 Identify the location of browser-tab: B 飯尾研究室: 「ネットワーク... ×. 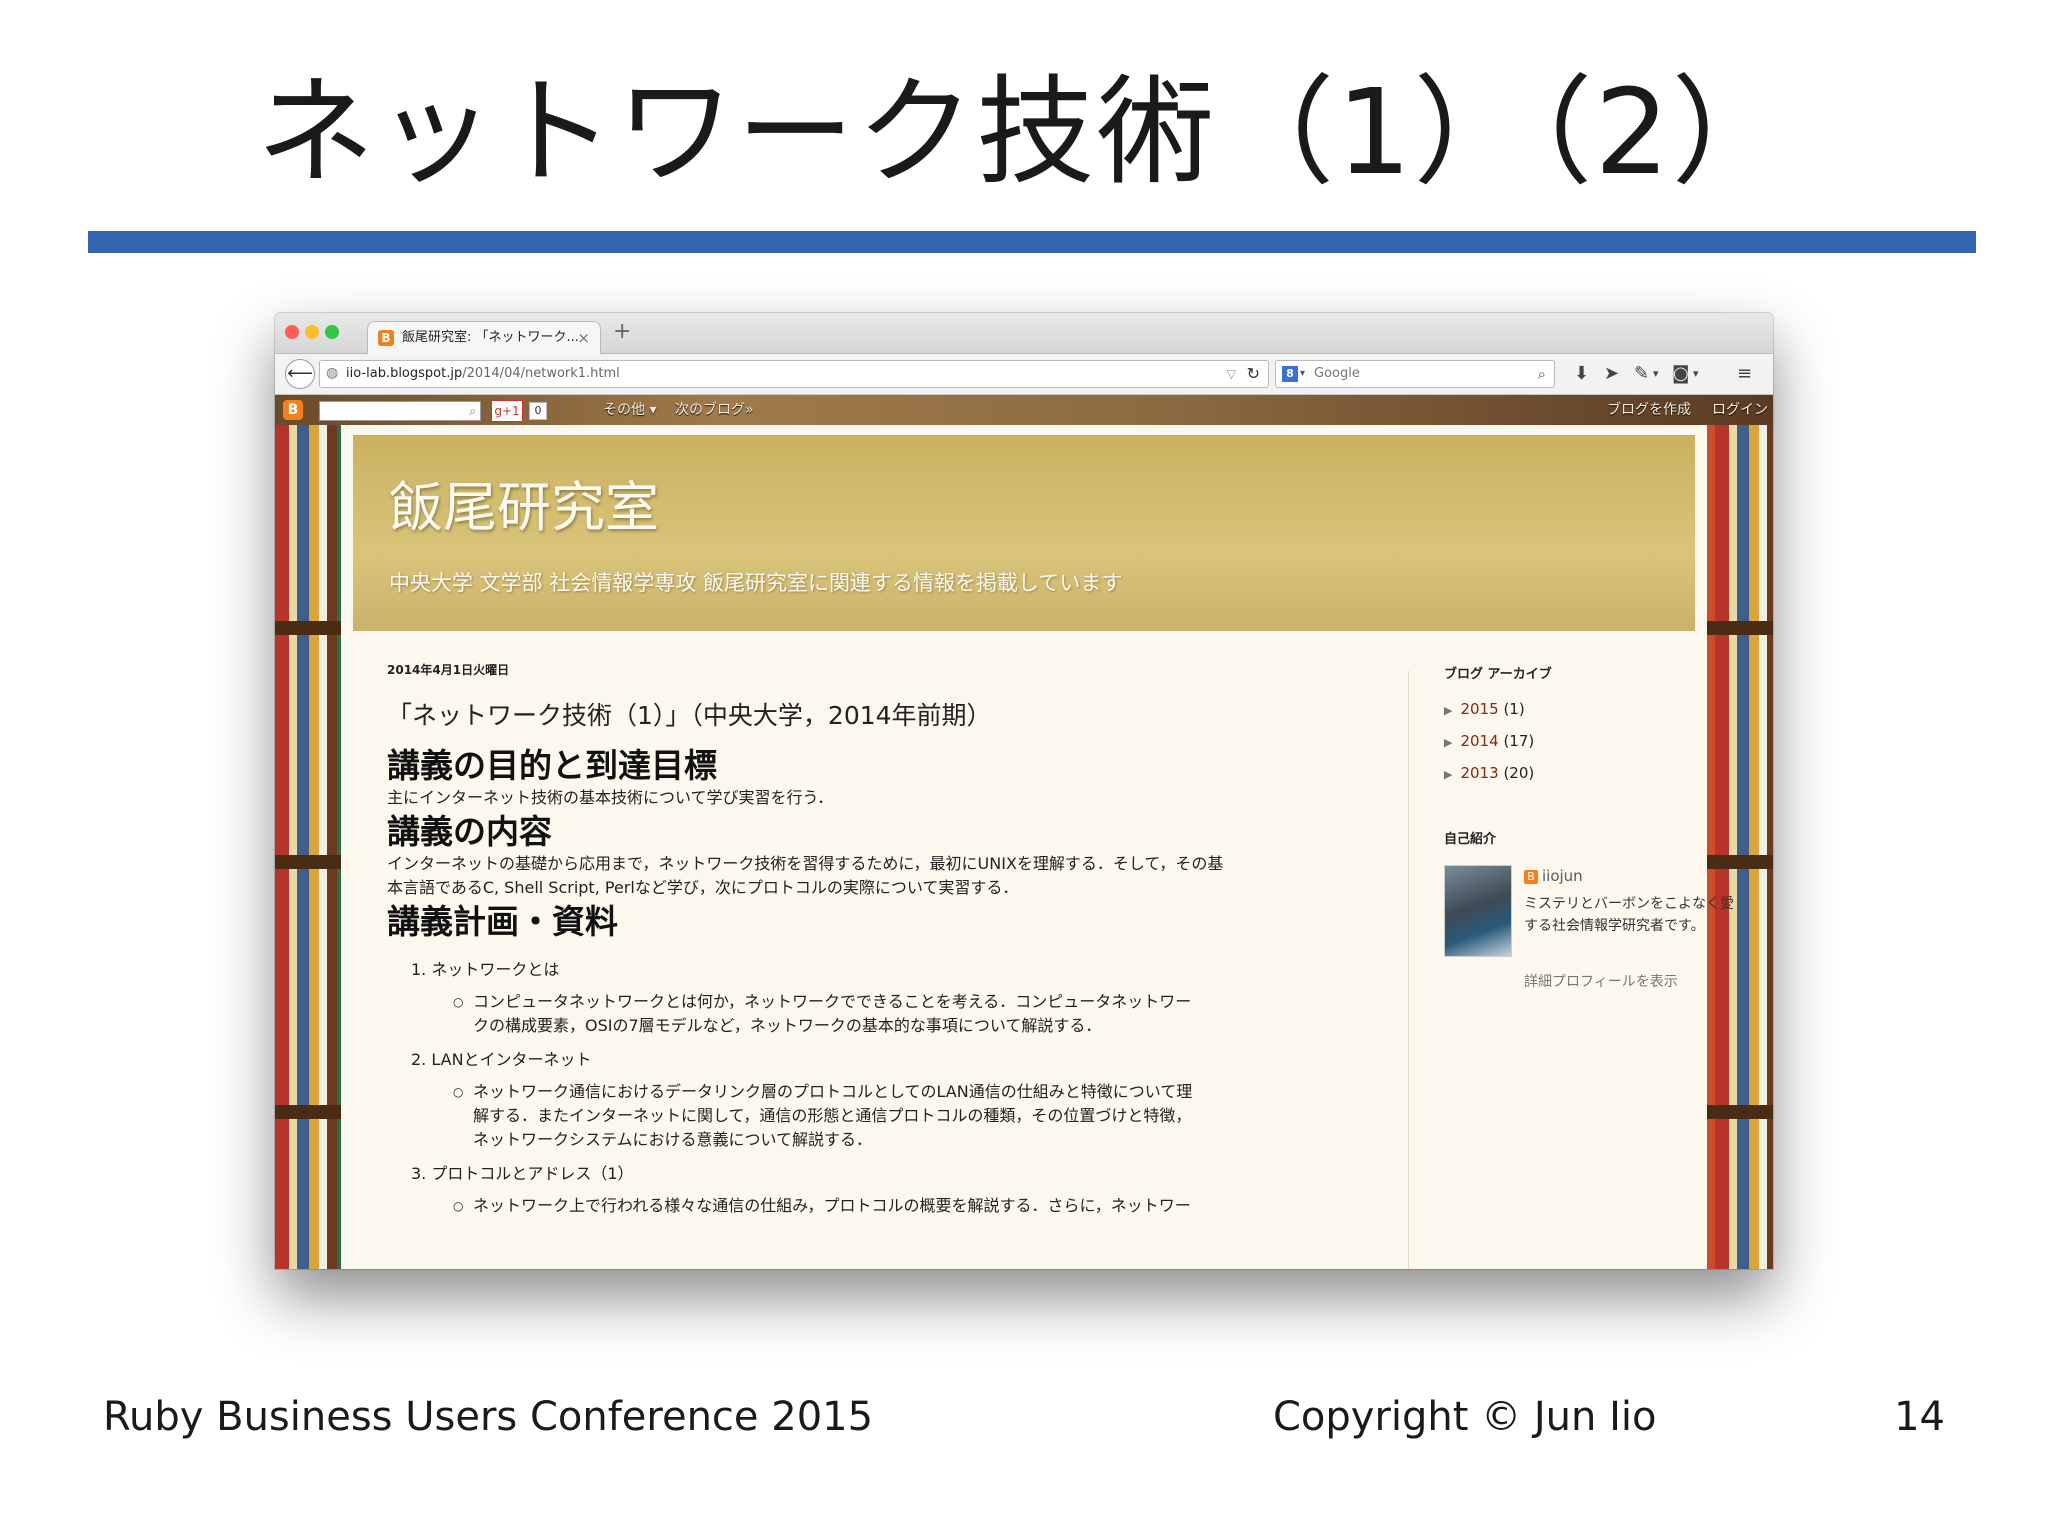
(484, 337).